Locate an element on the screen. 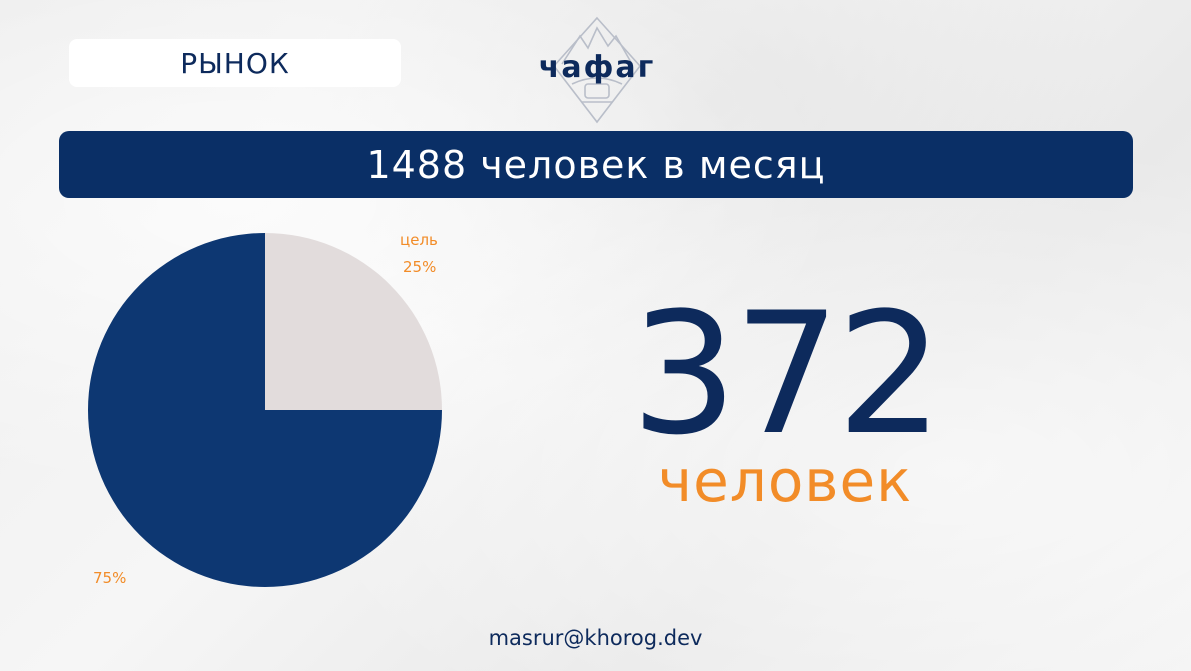 Image resolution: width=1191 pixels, height=671 pixels. slice-label-target: цель is located at coordinates (419, 240).